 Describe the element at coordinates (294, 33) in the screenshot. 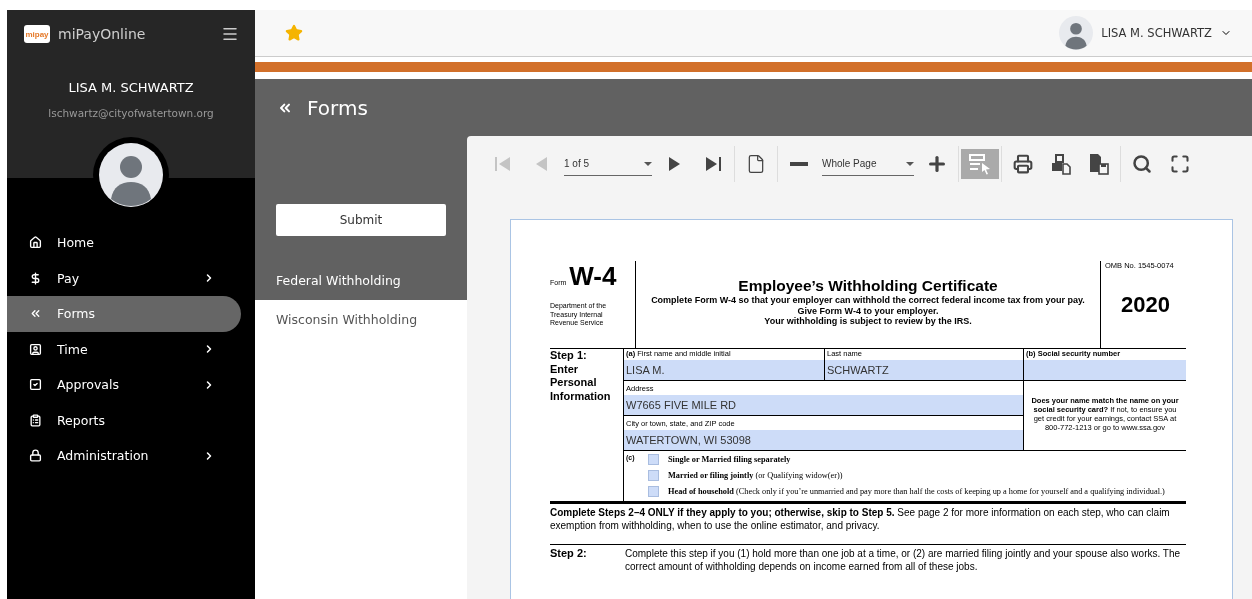

I see `star-icon` at that location.